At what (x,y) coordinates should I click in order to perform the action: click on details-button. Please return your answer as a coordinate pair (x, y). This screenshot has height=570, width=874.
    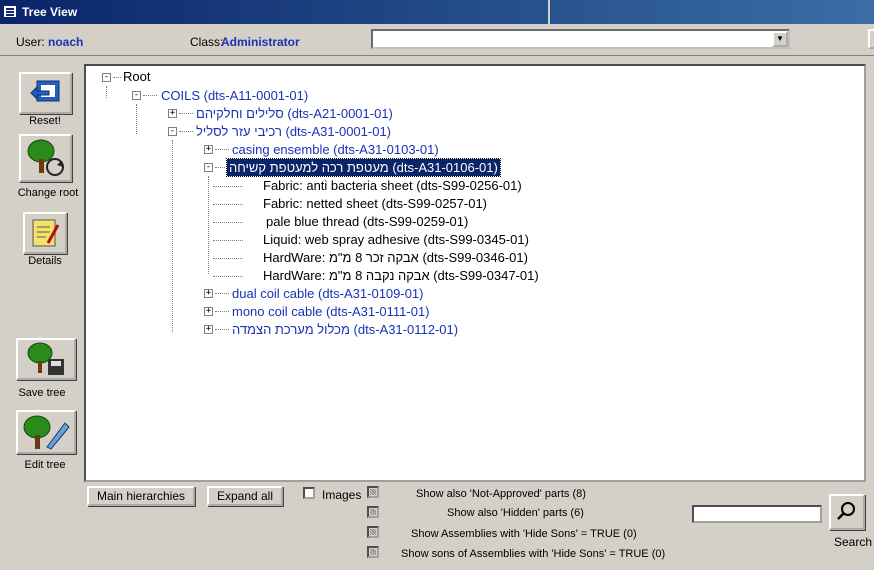
    Looking at the image, I should click on (45, 233).